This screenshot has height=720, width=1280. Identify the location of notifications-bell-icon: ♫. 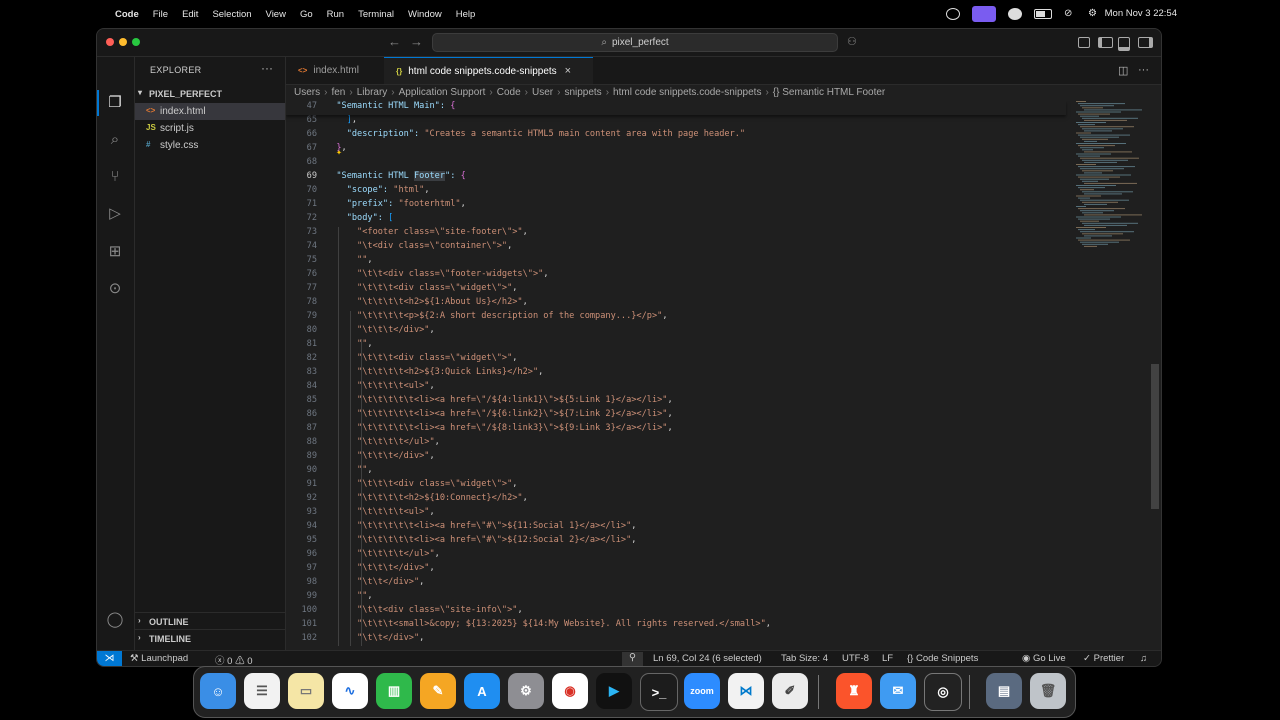
(1143, 658).